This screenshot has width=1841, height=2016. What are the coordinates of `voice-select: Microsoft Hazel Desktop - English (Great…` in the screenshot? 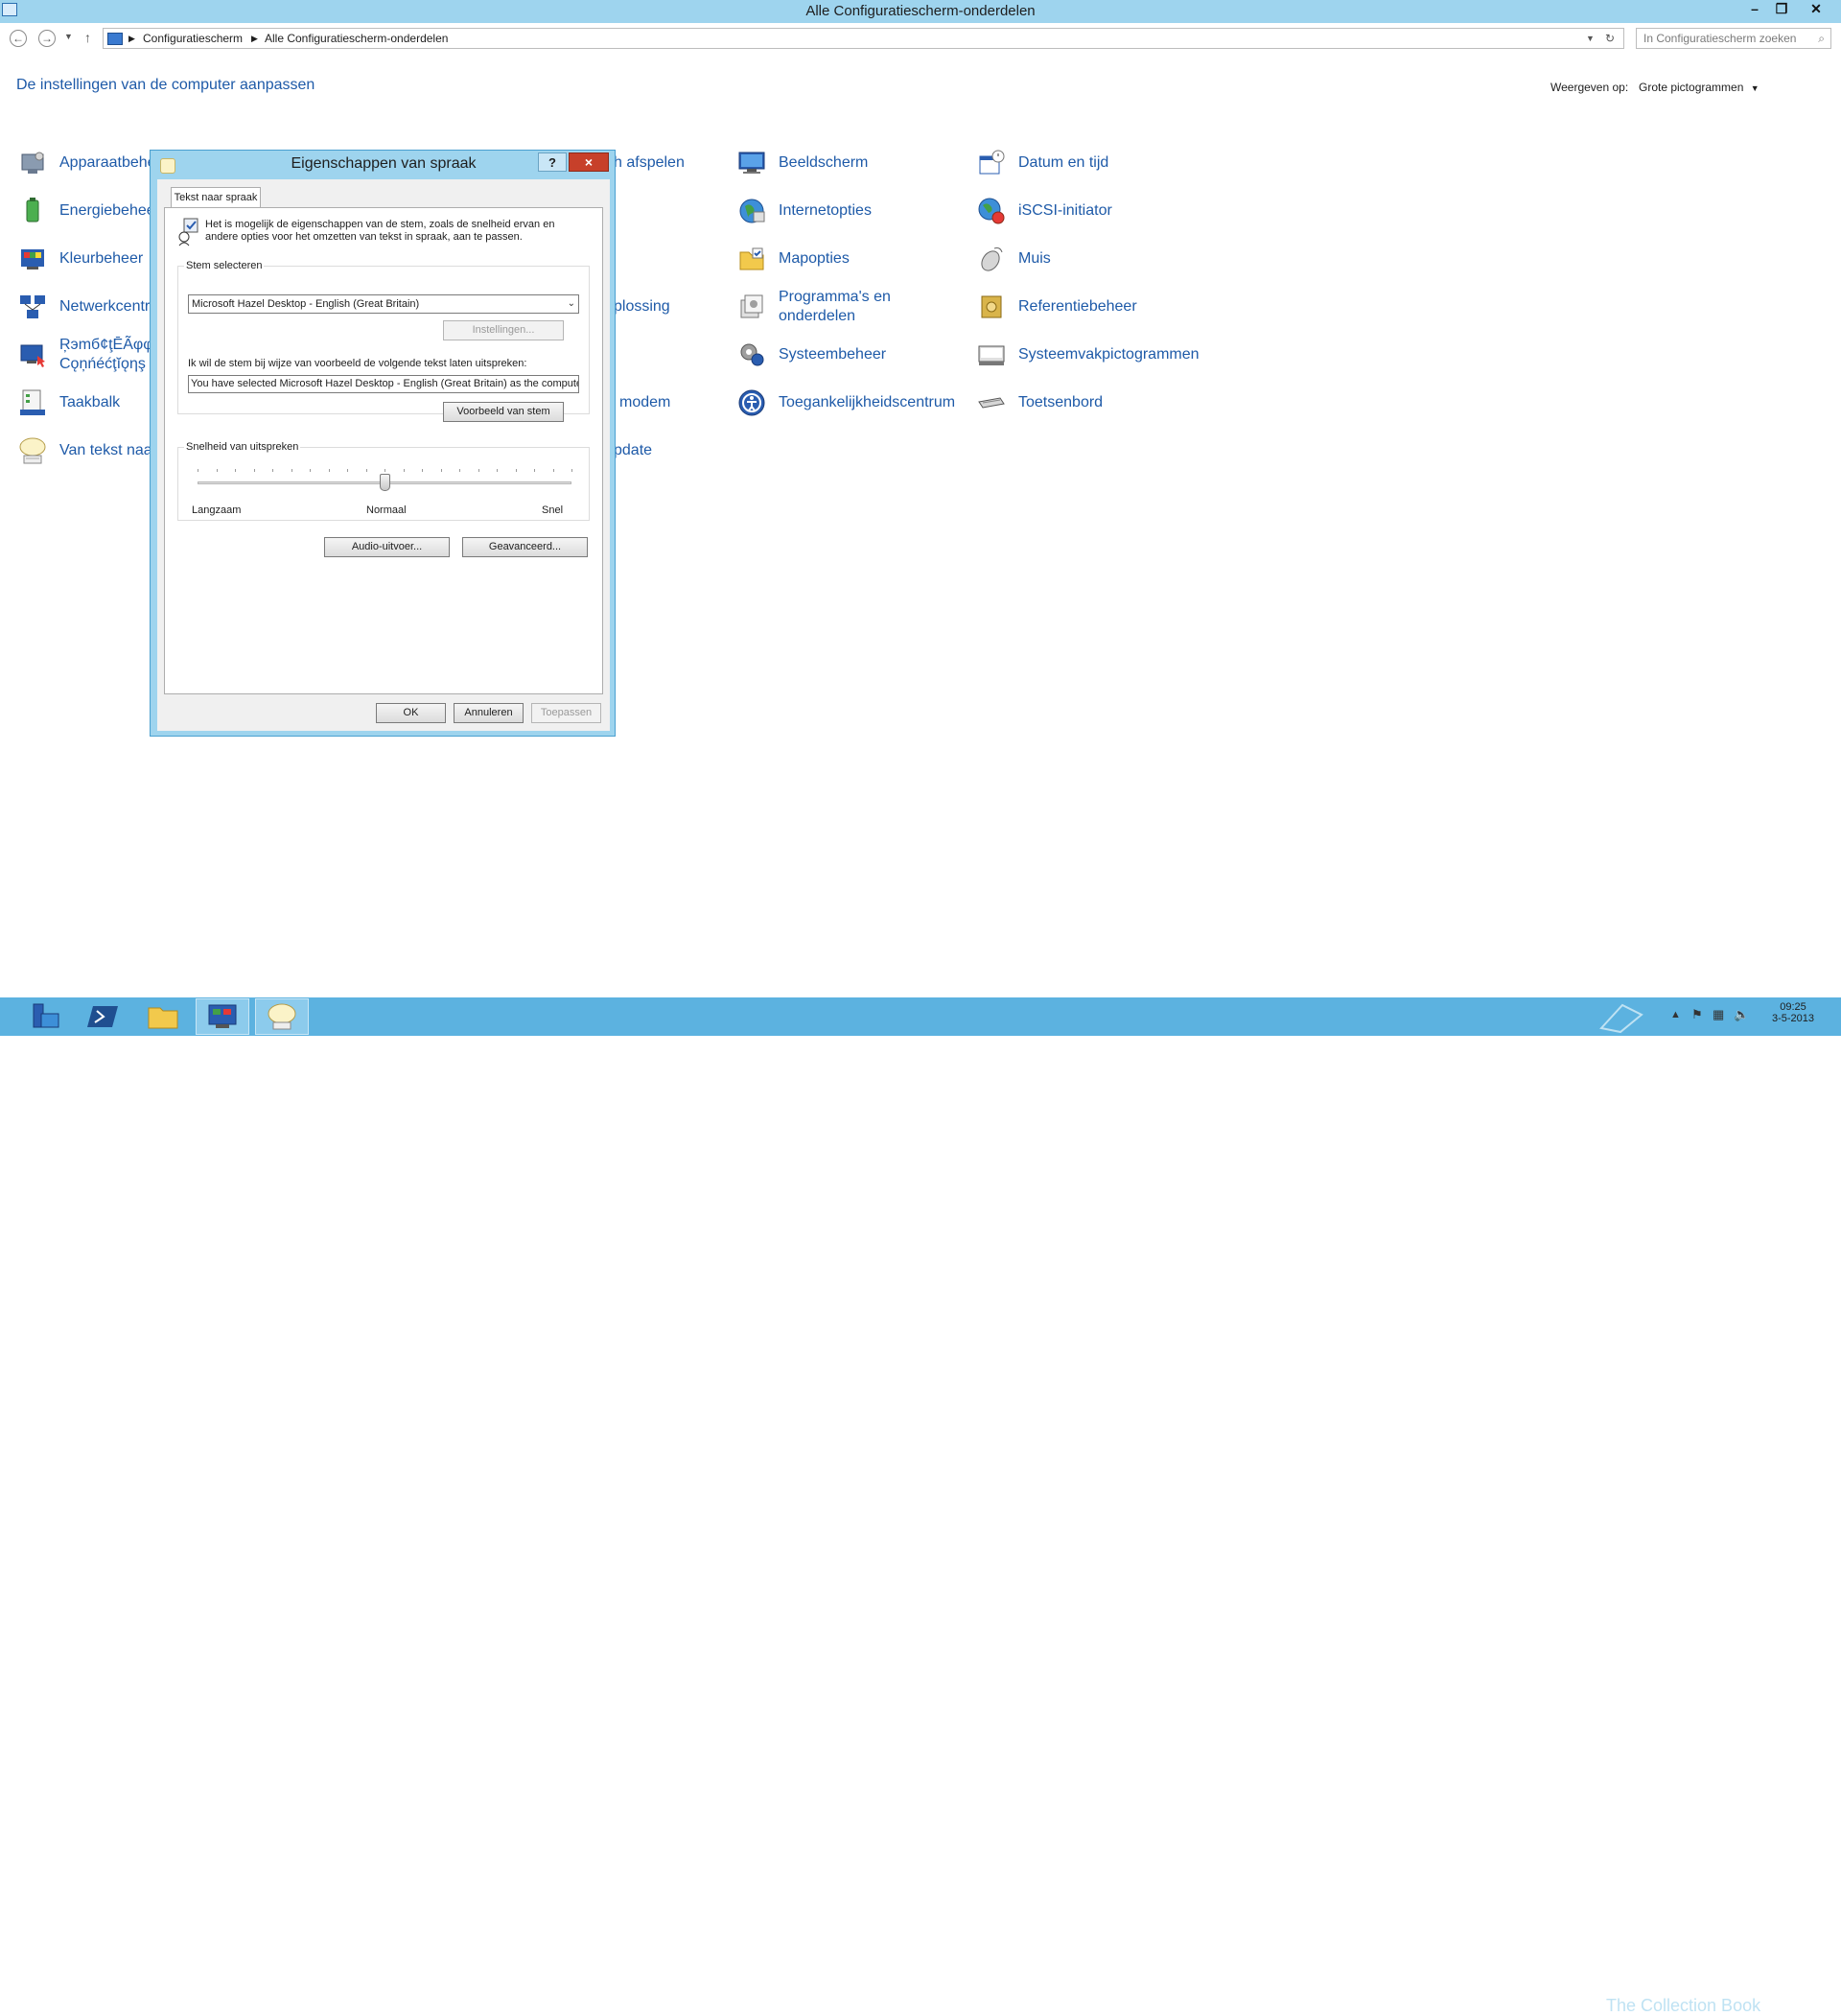 It's located at (383, 304).